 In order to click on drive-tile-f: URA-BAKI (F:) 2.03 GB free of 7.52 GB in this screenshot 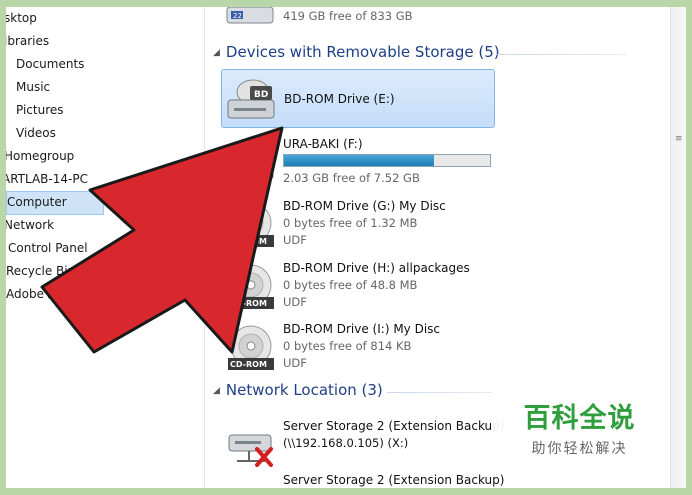, I will do `click(357, 162)`.